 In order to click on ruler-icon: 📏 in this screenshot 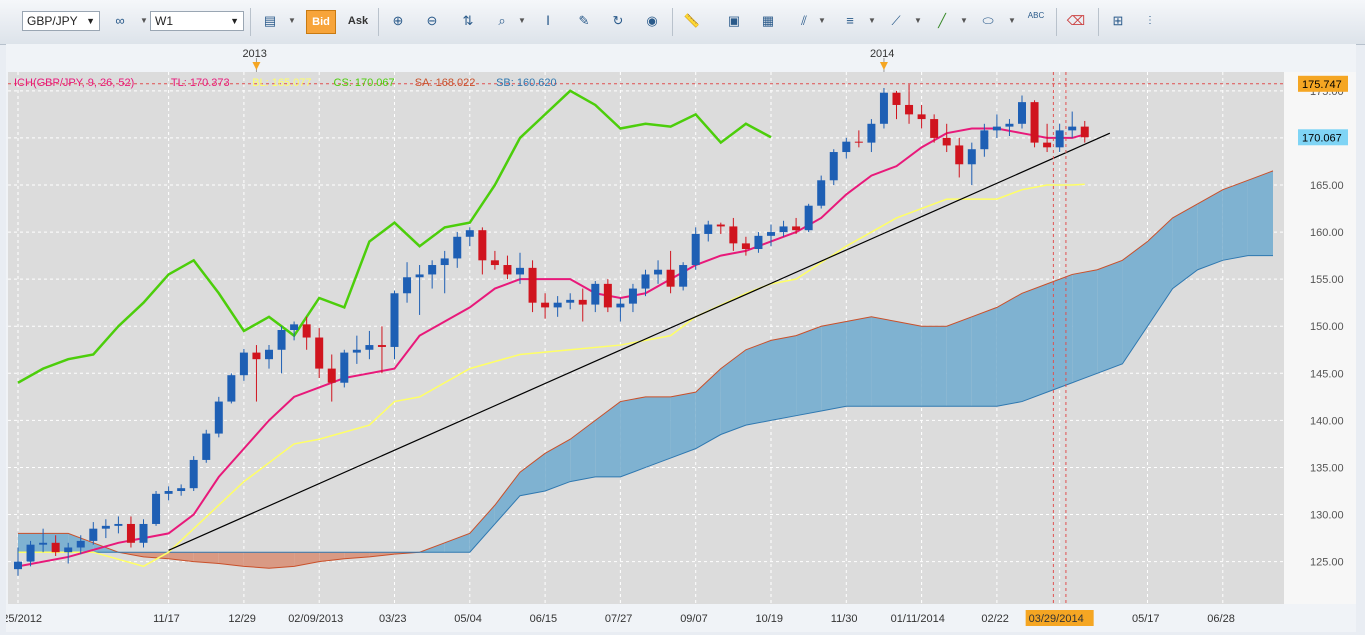, I will do `click(692, 22)`.